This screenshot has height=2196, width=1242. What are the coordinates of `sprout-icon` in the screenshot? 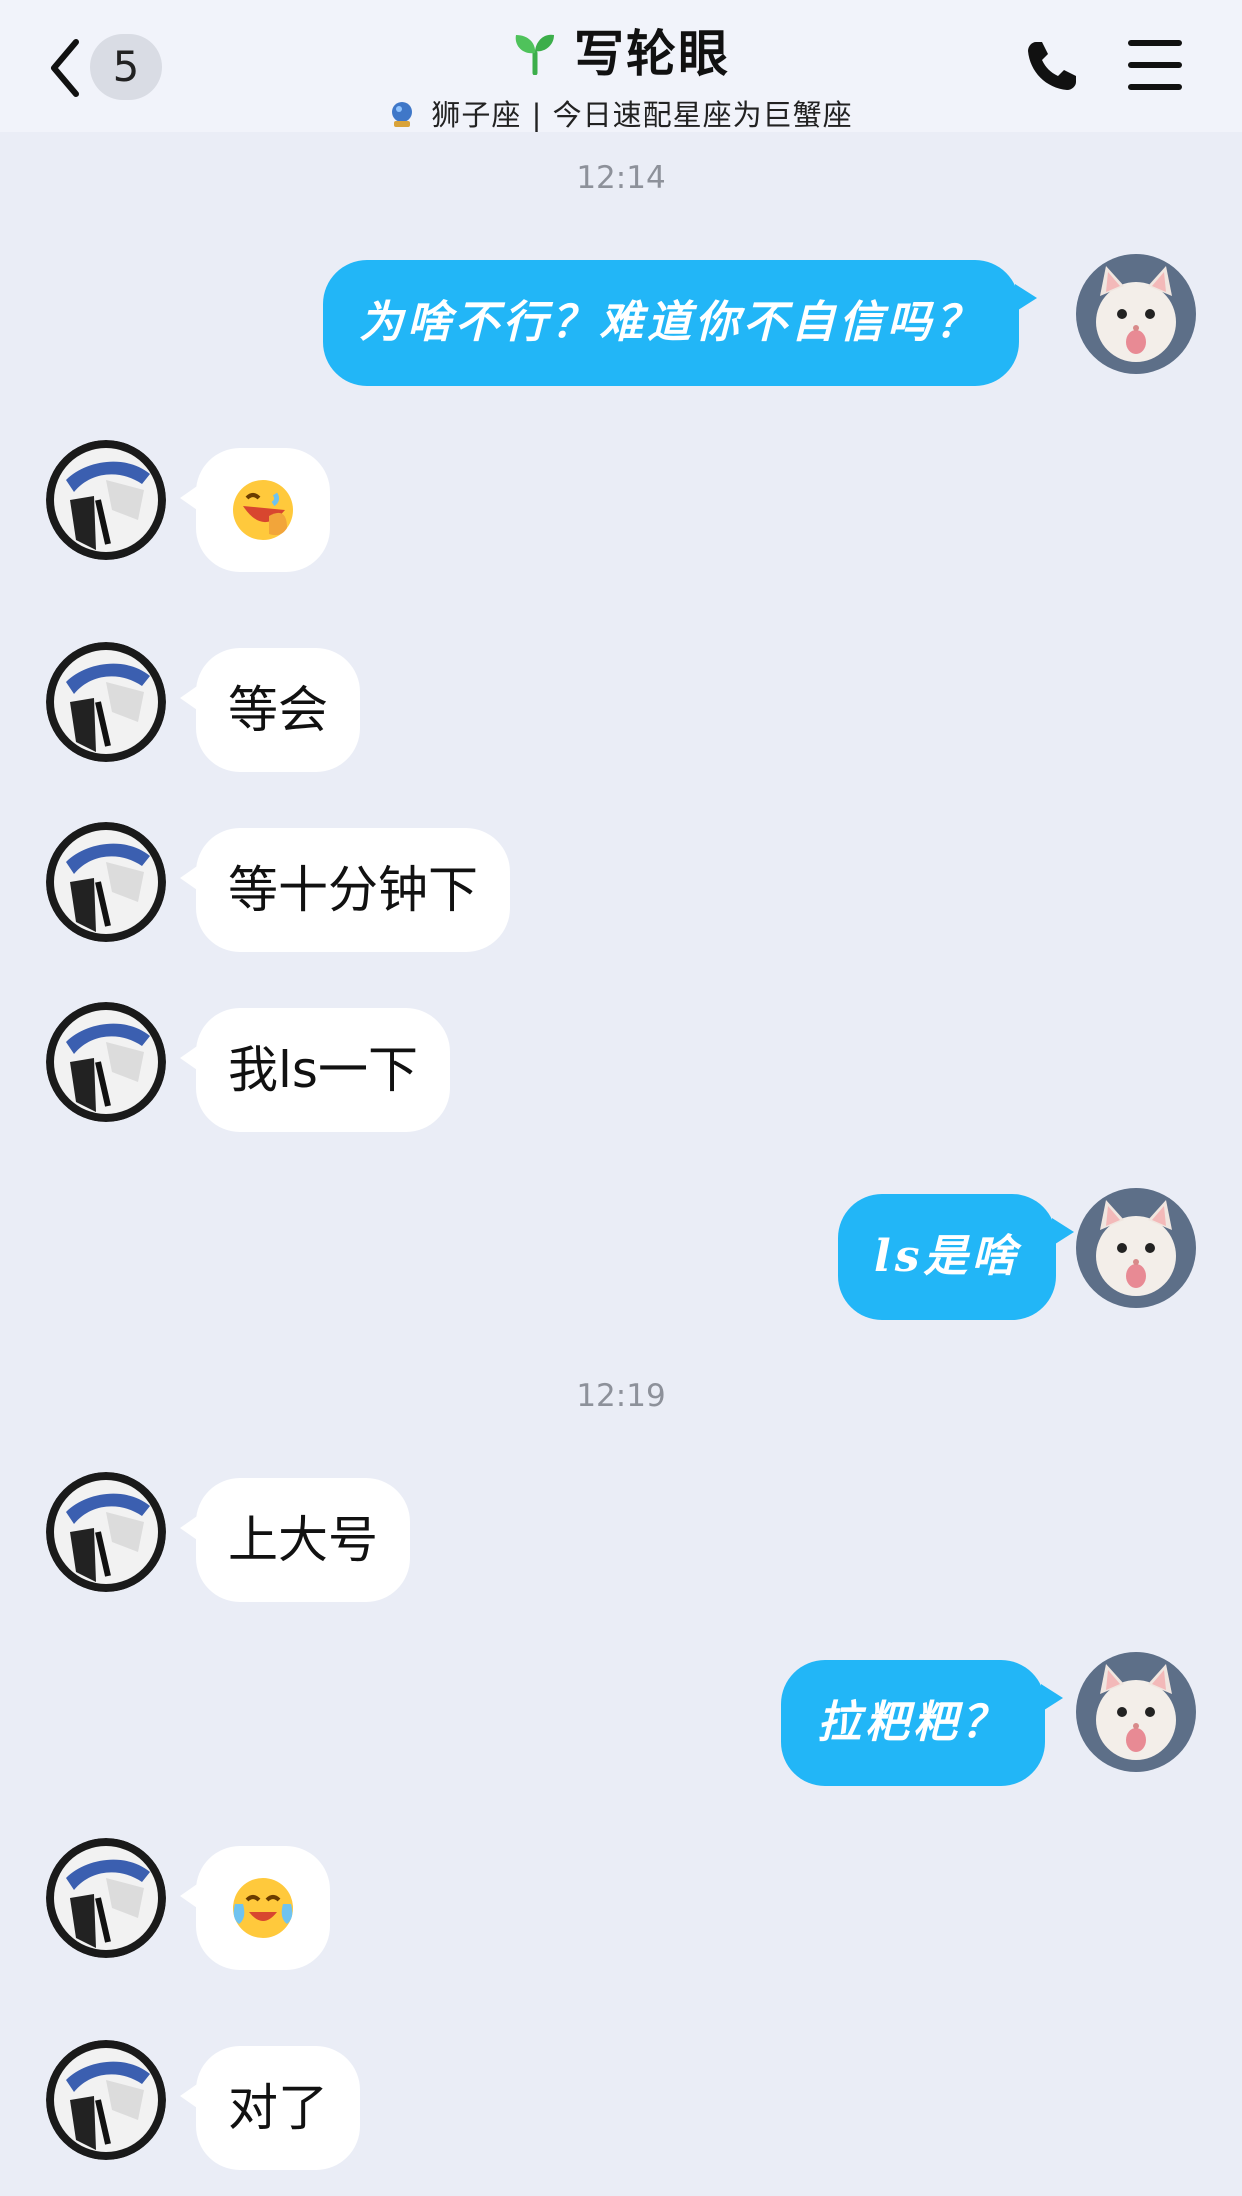 It's located at (534, 54).